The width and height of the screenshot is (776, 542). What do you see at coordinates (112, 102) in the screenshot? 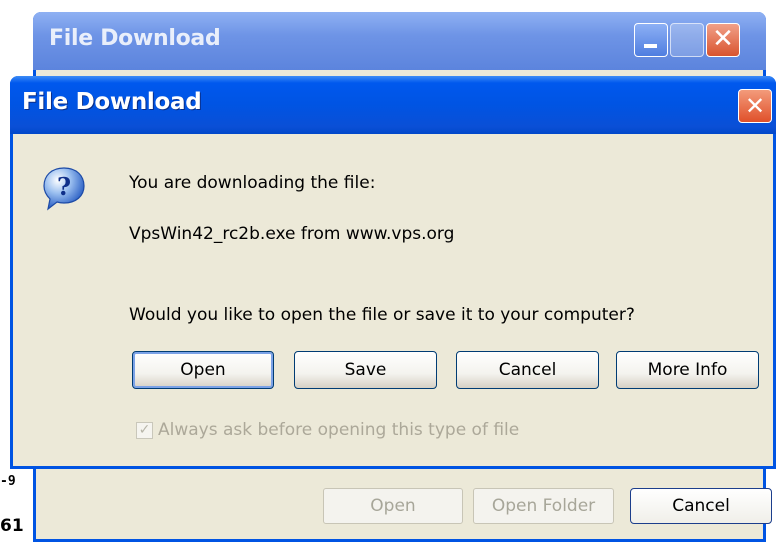
I see `dialog-title: File Download` at bounding box center [112, 102].